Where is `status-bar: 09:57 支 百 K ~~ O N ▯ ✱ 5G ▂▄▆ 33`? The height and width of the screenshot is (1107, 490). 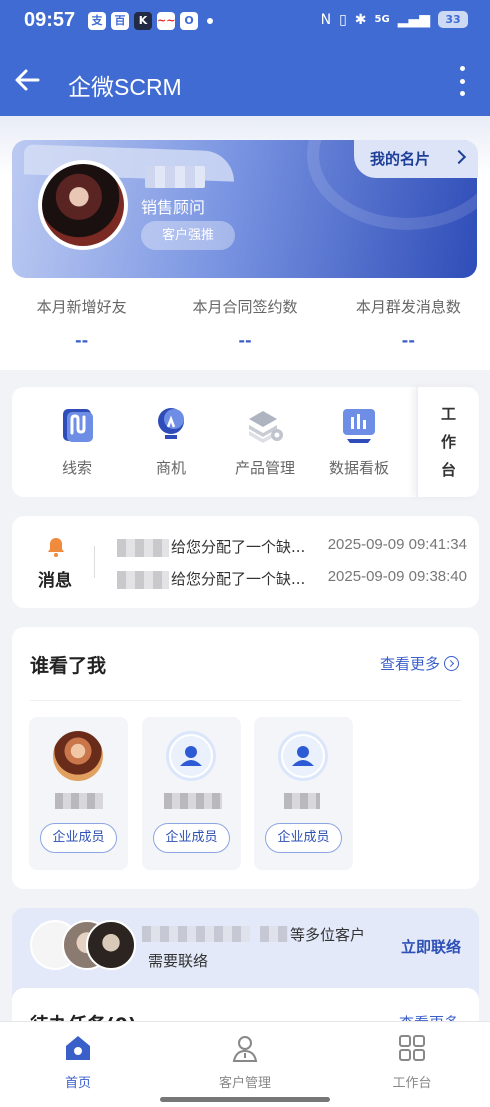
status-bar: 09:57 支 百 K ~~ O N ▯ ✱ 5G ▂▄▆ 33 is located at coordinates (245, 22).